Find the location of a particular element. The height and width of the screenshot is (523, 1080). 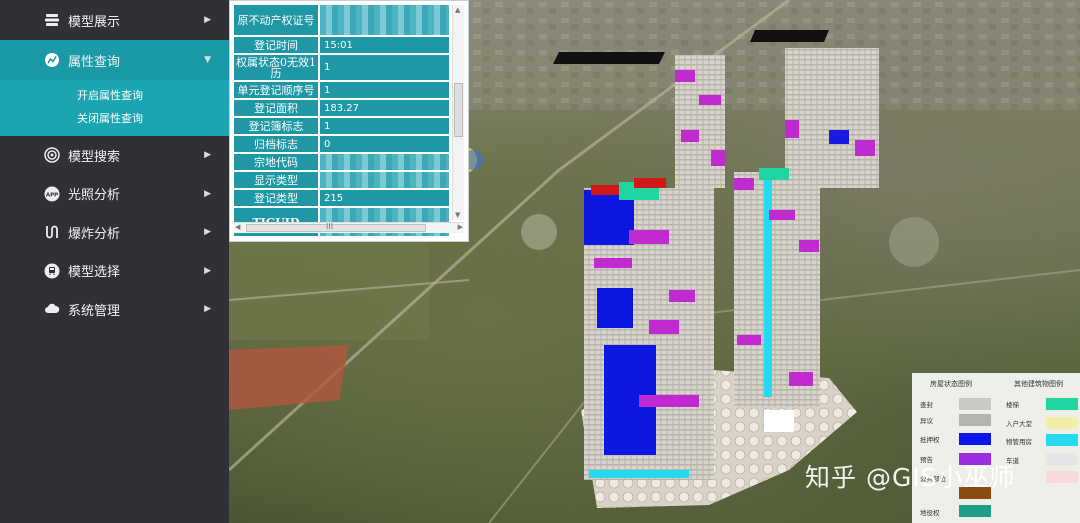

attr-key: 登记簿标志 is located at coordinates (277, 126).